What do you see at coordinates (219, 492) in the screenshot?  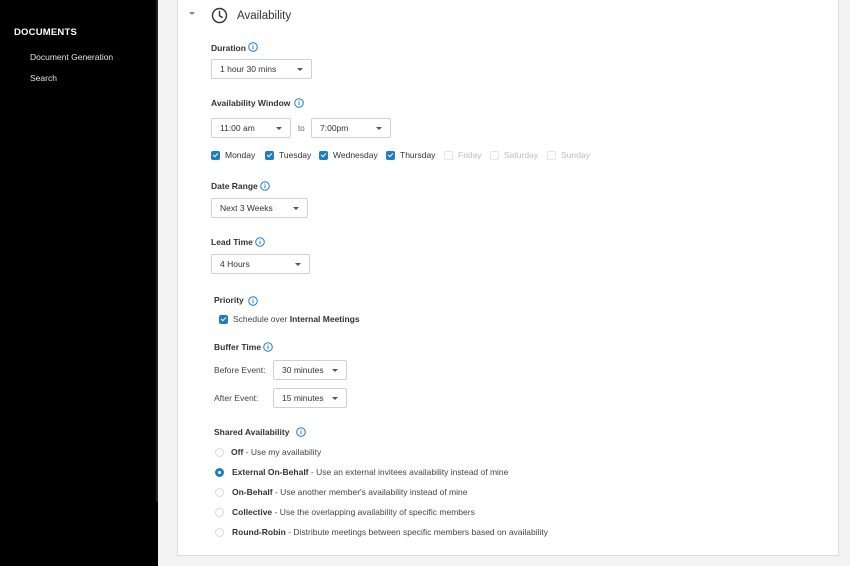 I see `radio-on-behalf` at bounding box center [219, 492].